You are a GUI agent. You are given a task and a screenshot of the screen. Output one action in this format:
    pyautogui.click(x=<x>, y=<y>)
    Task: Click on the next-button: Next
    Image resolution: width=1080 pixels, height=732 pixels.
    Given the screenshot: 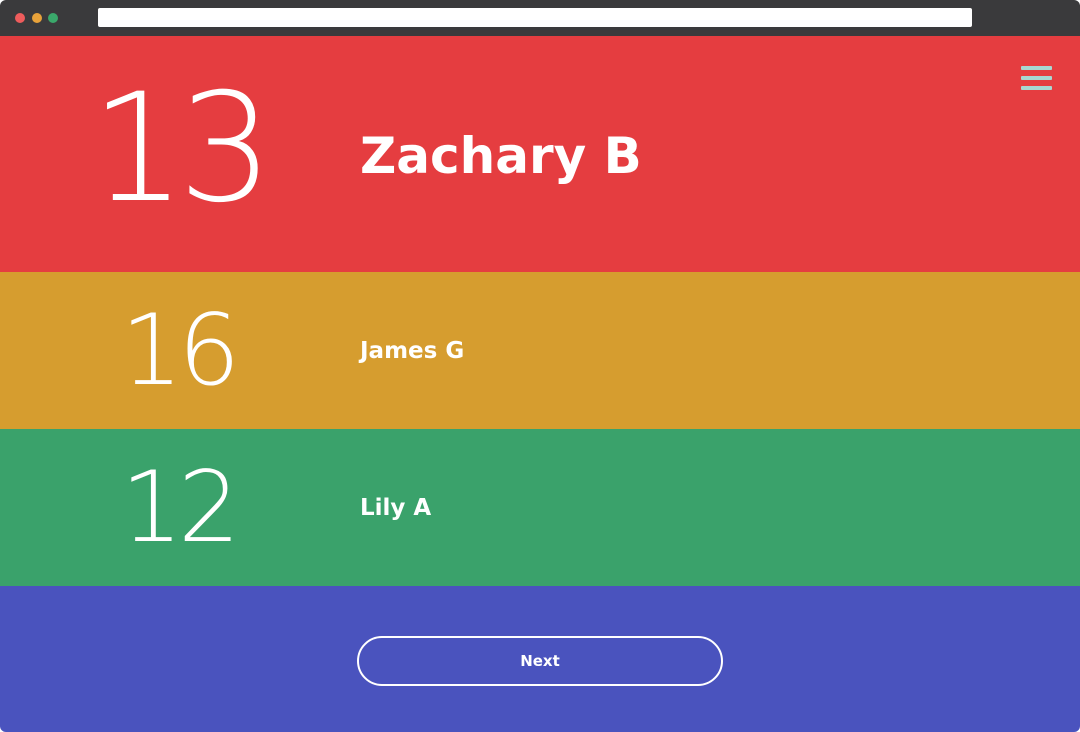 What is the action you would take?
    pyautogui.click(x=540, y=661)
    